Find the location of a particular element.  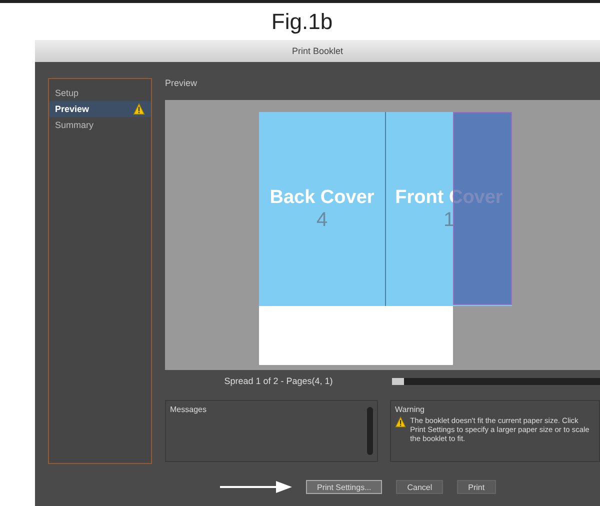

window-title: Print Booklet is located at coordinates (317, 51).